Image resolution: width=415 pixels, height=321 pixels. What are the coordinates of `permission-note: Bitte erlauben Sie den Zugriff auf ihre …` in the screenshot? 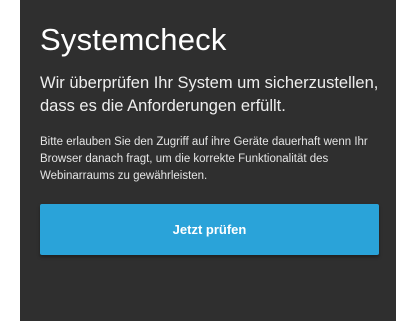 It's located at (204, 159).